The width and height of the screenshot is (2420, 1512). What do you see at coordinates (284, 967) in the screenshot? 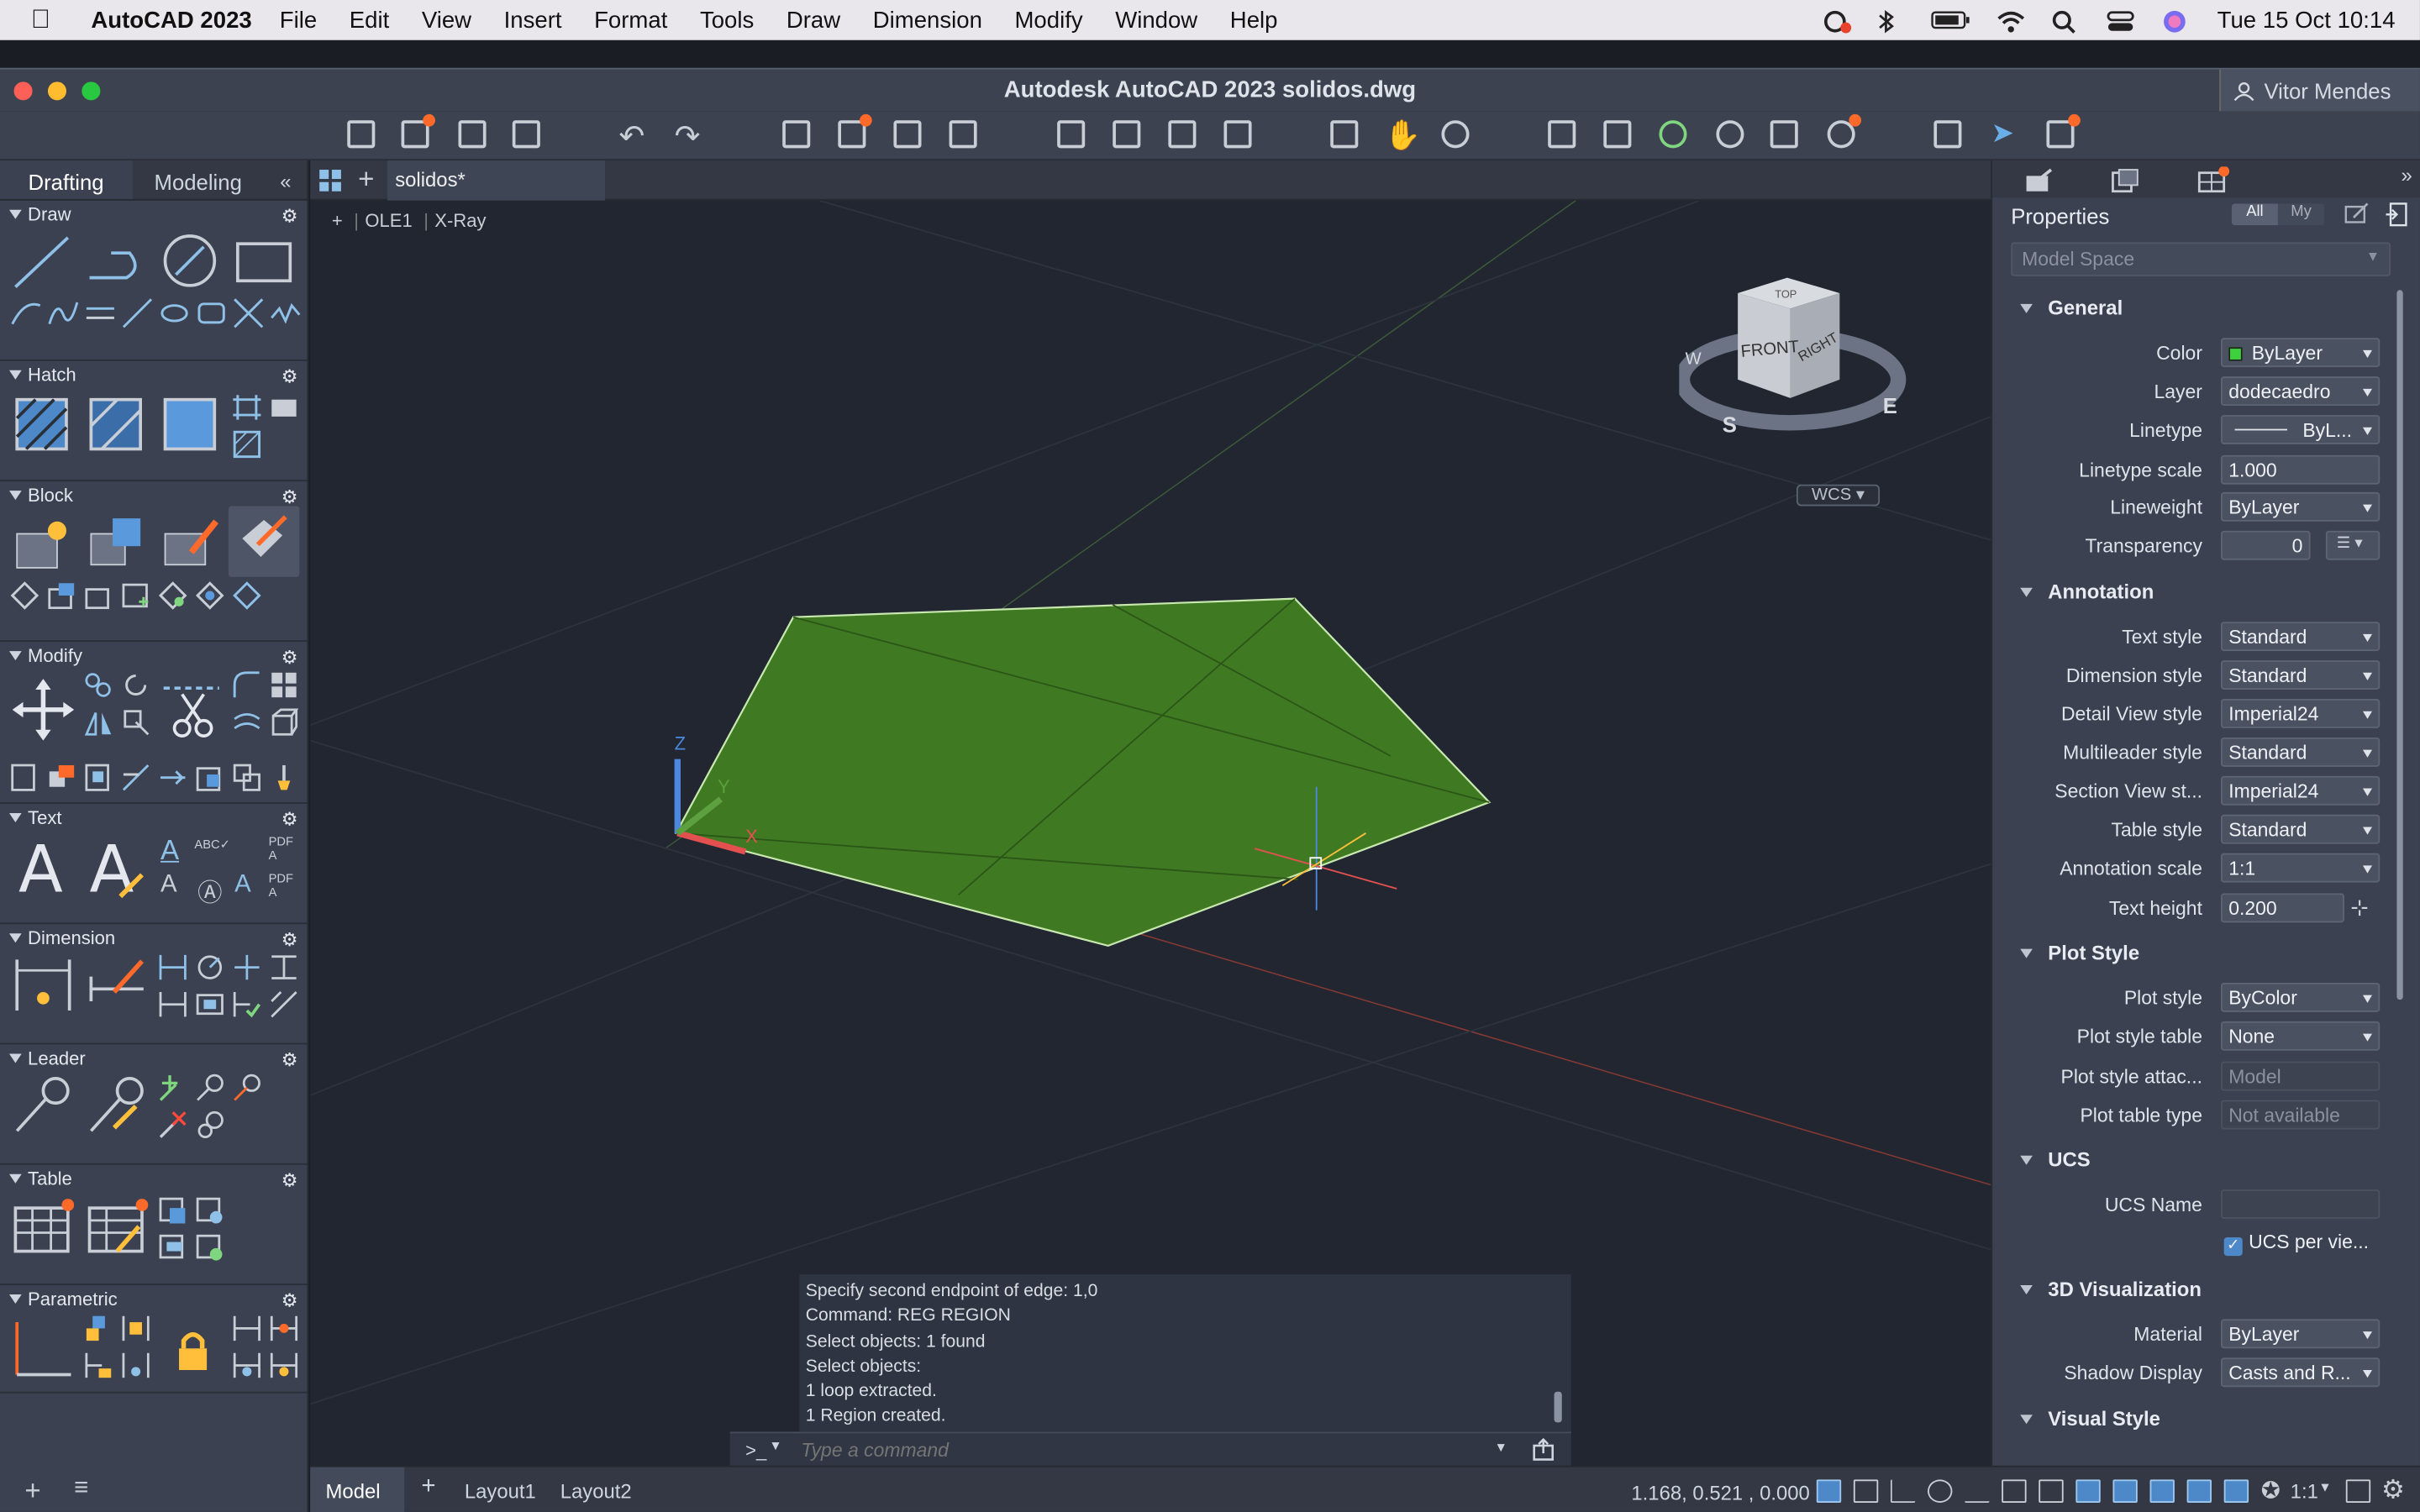
I see `ordinate-dimension-icon` at bounding box center [284, 967].